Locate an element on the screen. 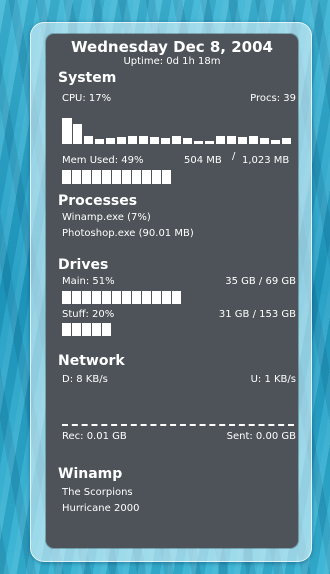 This screenshot has width=330, height=574. process-item: Winamp.exe (7%) is located at coordinates (106, 217).